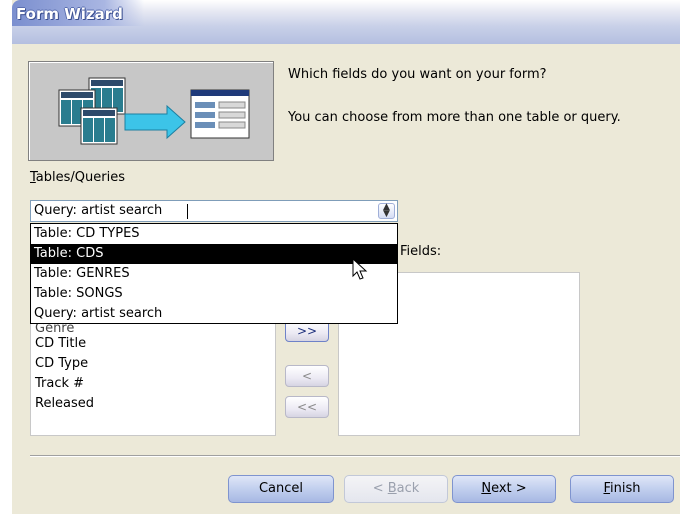 The height and width of the screenshot is (514, 680). I want to click on dropdown-option: Table: GENRES, so click(214, 274).